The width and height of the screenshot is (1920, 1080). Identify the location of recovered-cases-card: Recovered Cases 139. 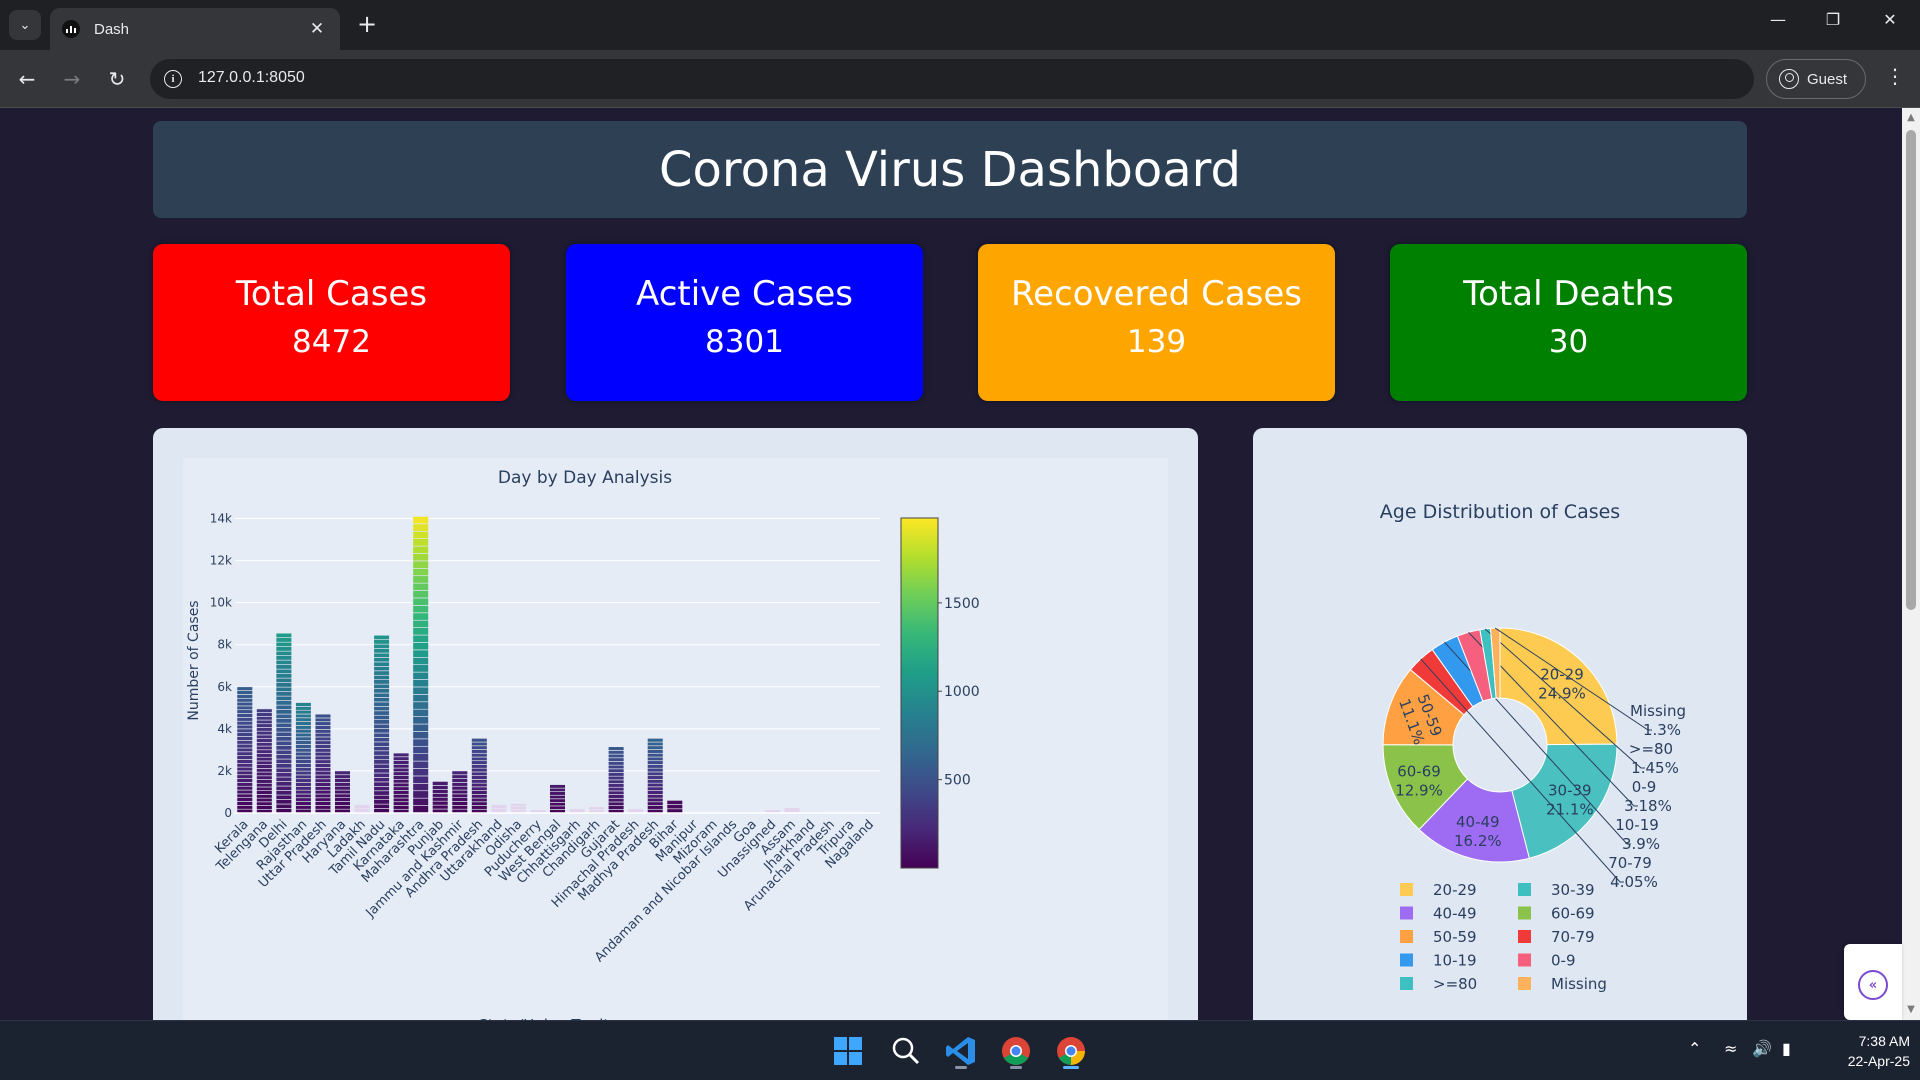
(1156, 322).